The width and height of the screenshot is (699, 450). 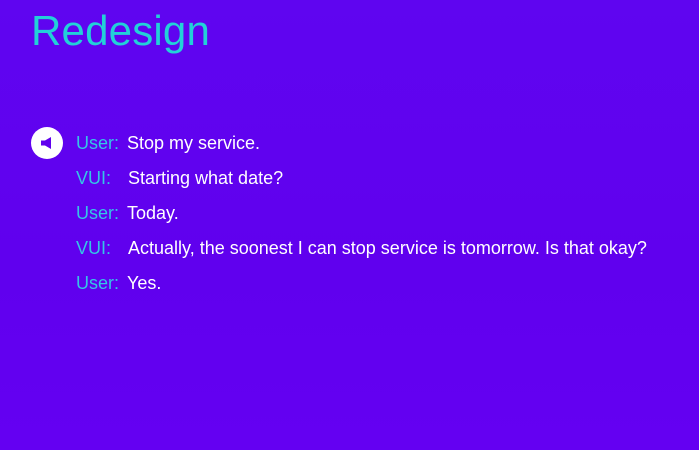 I want to click on speaker-icon, so click(x=47, y=143).